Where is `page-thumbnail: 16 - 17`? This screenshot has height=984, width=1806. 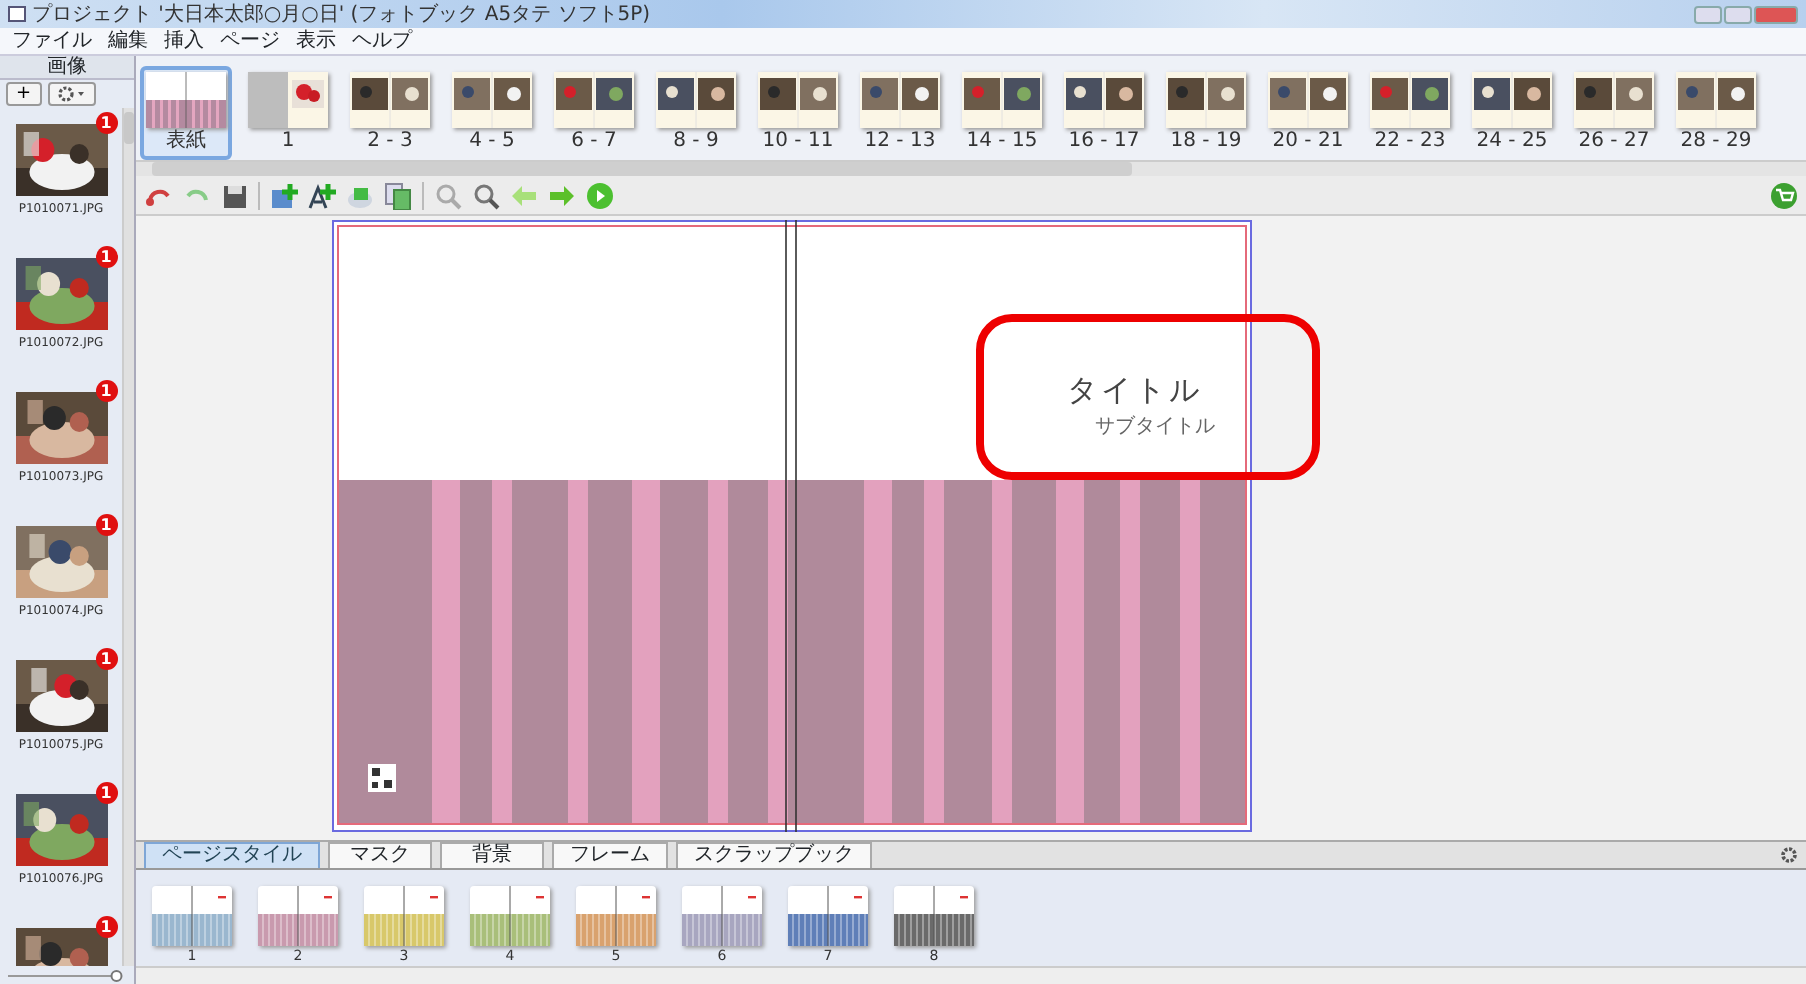 page-thumbnail: 16 - 17 is located at coordinates (1104, 113).